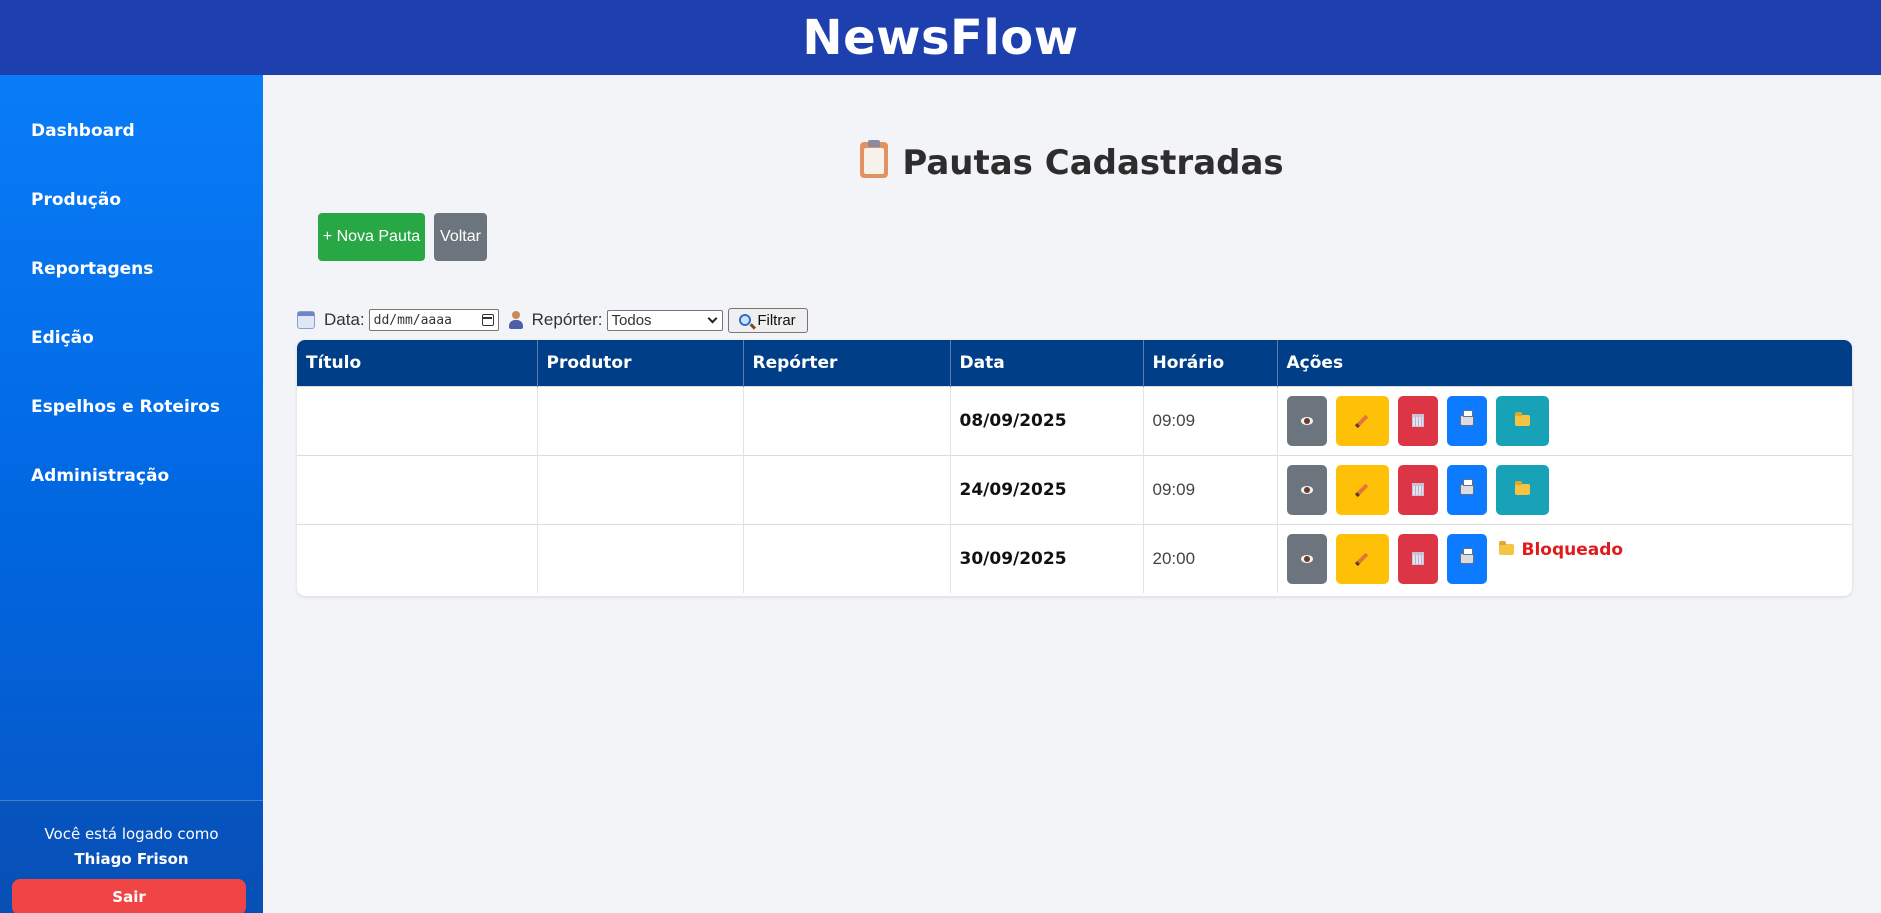 This screenshot has height=913, width=1881. What do you see at coordinates (874, 159) in the screenshot?
I see `clipboard-icon` at bounding box center [874, 159].